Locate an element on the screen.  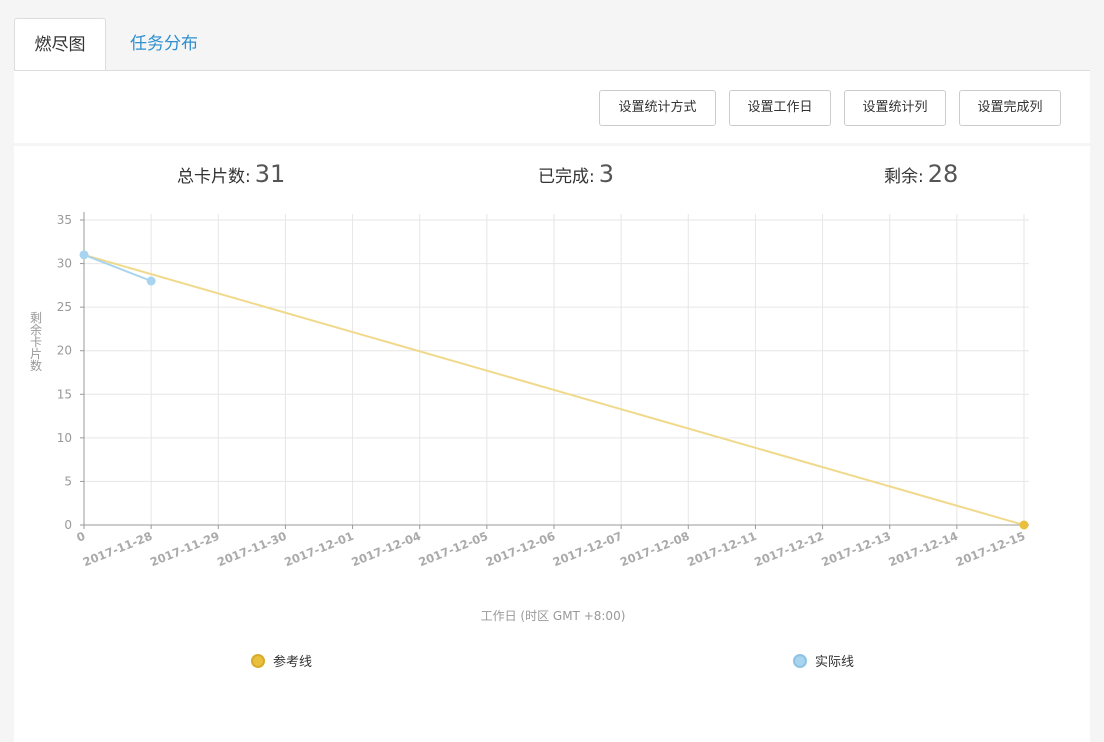
toolbar: 设置统计方式 设置工作日 设置统计列 设置完成列 is located at coordinates (552, 107).